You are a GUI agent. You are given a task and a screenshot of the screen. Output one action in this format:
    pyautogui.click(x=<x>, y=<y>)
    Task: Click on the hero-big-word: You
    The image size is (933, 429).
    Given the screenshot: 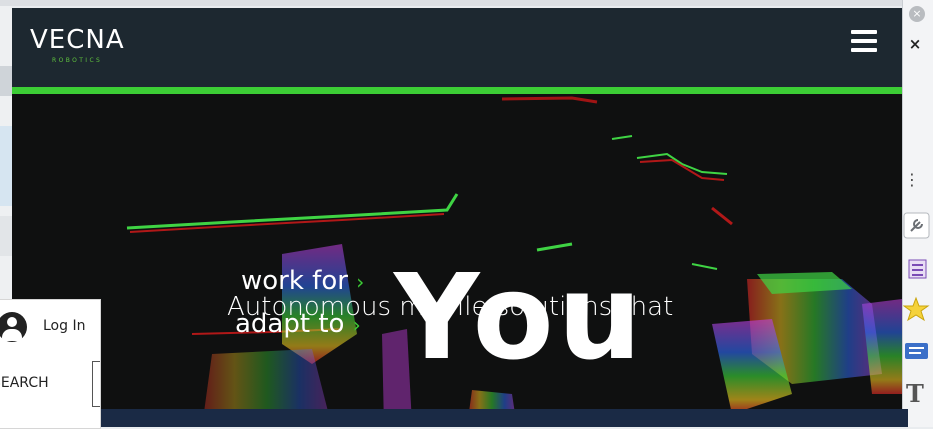 What is the action you would take?
    pyautogui.click(x=520, y=317)
    